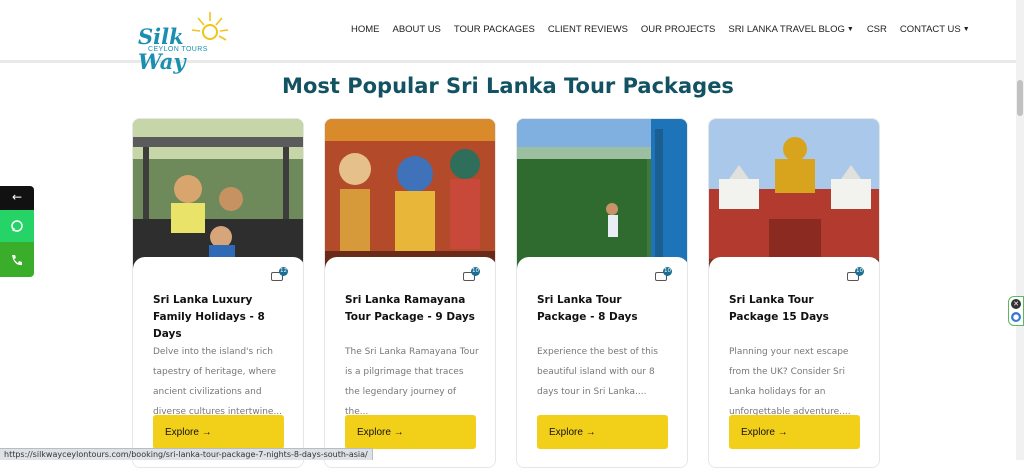  Describe the element at coordinates (786, 29) in the screenshot. I see `nav-label: SRI LANKA TRAVEL BLOG` at that location.